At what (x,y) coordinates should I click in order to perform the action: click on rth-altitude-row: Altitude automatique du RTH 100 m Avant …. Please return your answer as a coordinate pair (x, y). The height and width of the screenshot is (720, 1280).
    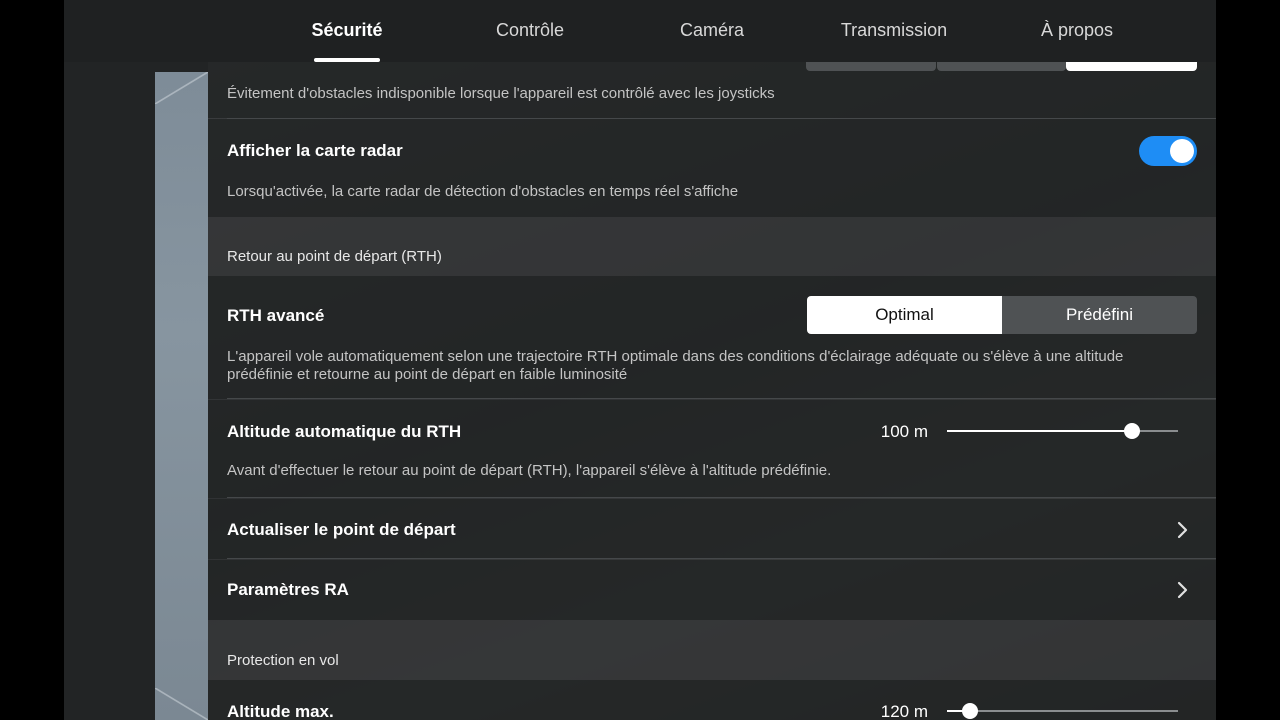
    Looking at the image, I should click on (712, 449).